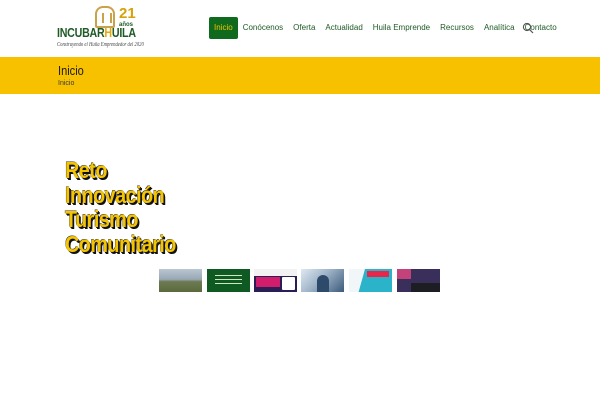 Image resolution: width=600 pixels, height=400 pixels. Describe the element at coordinates (223, 28) in the screenshot. I see `nav-item-inicio: Inicio` at that location.